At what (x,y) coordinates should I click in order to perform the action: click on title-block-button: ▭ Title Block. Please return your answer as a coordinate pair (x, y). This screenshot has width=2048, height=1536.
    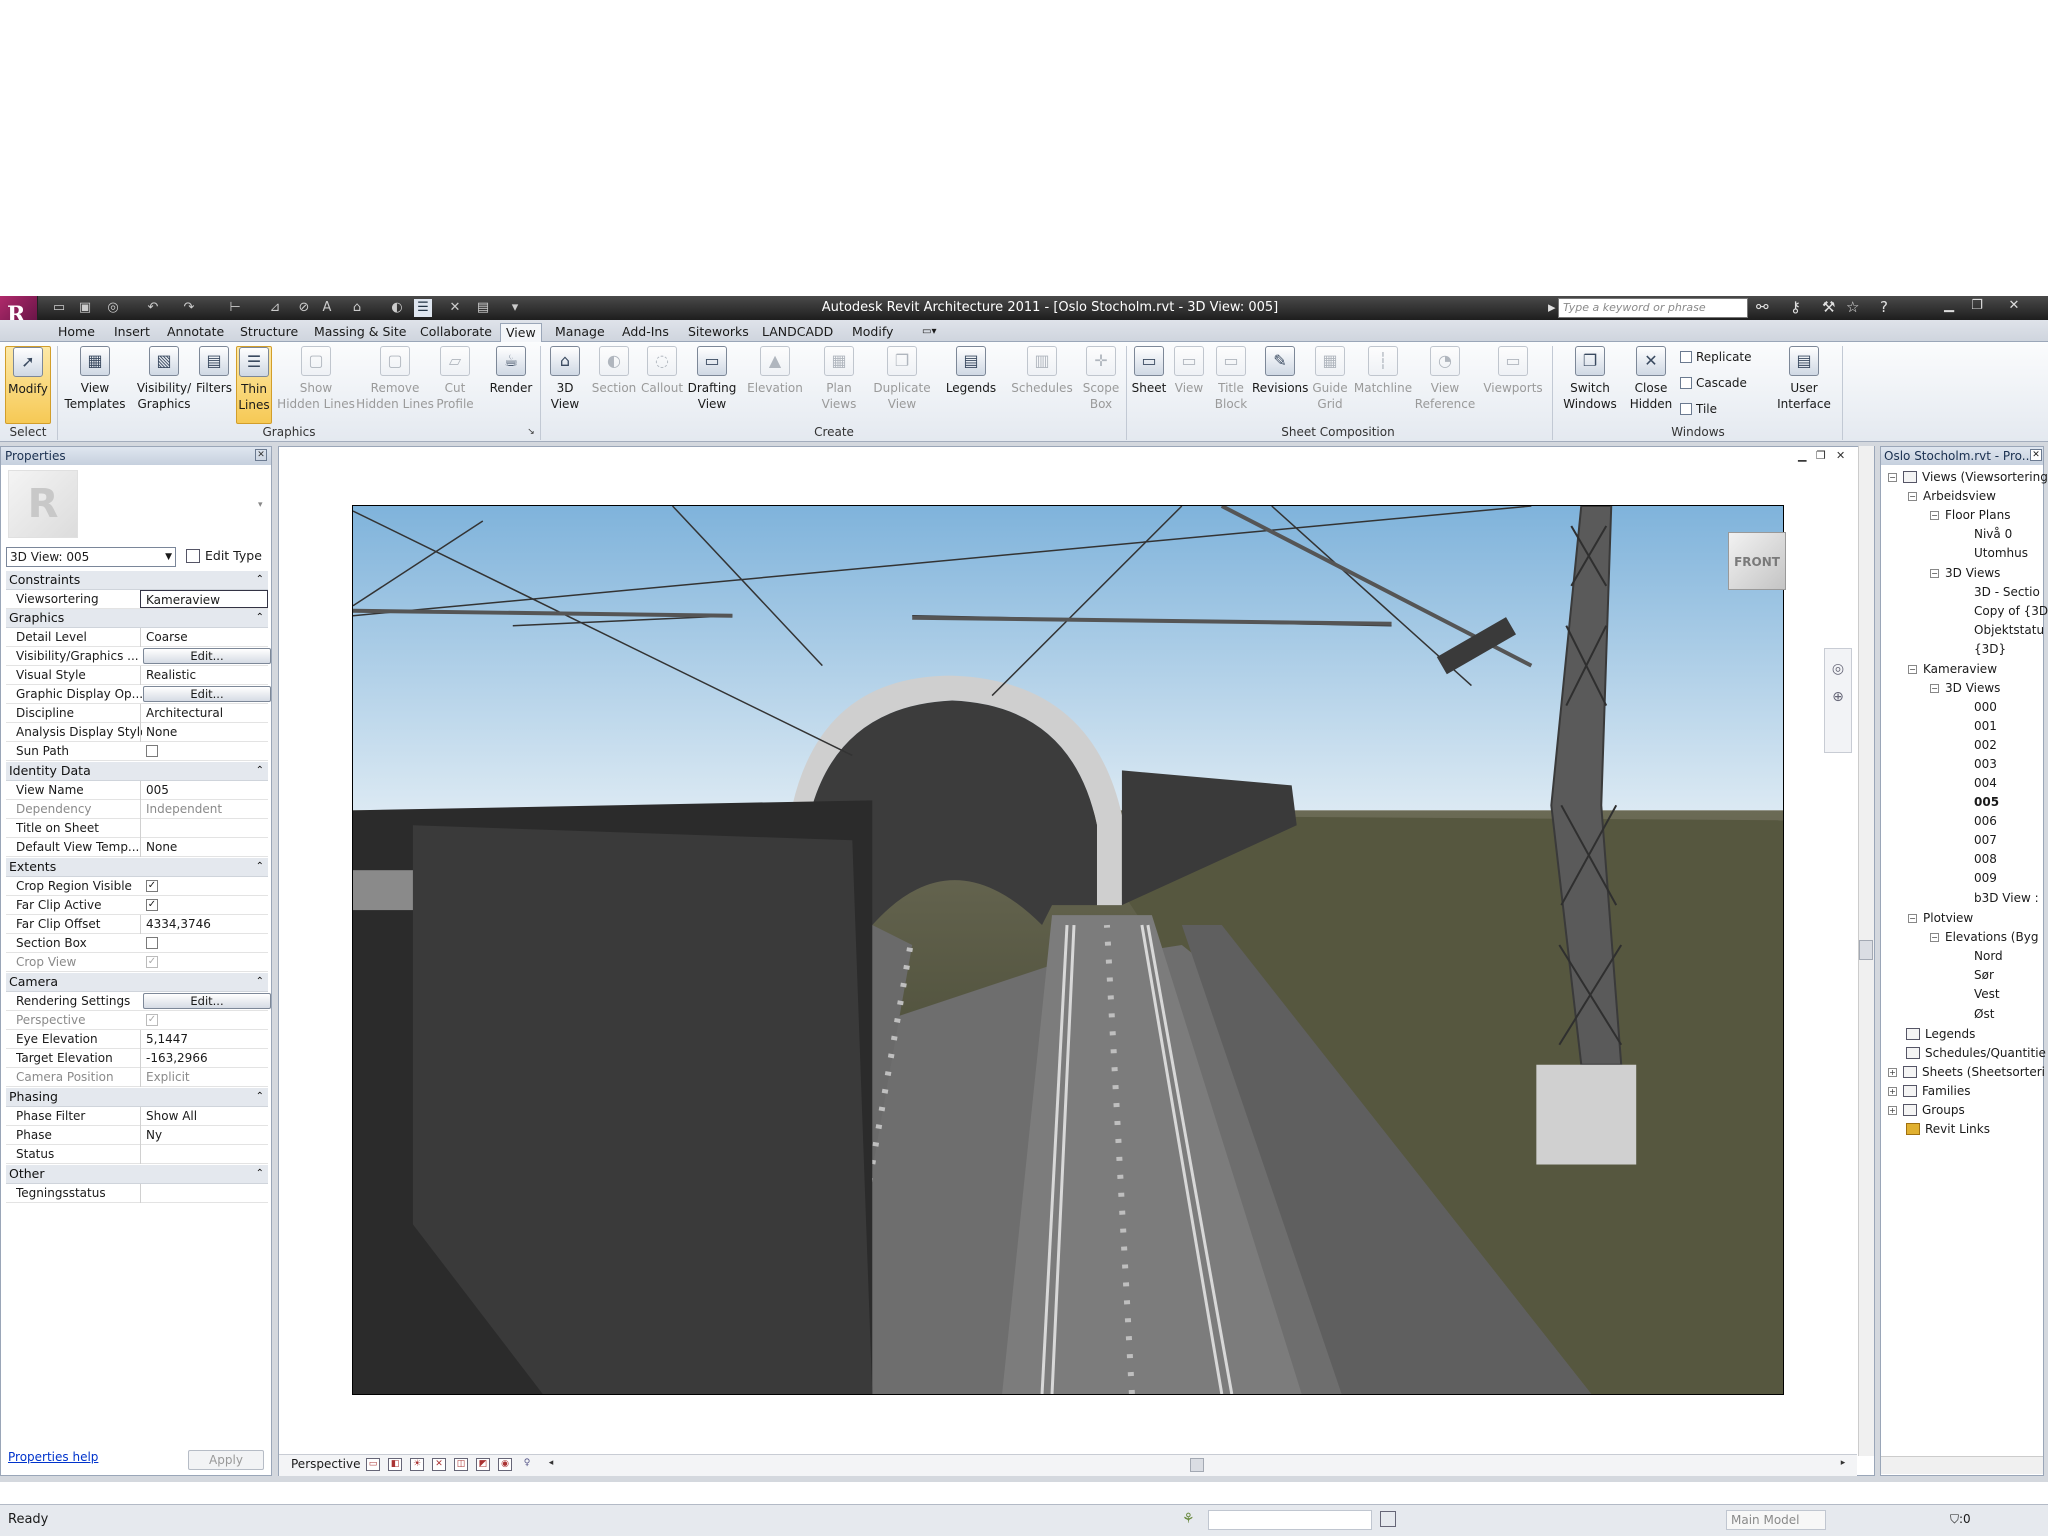
    Looking at the image, I should click on (1231, 385).